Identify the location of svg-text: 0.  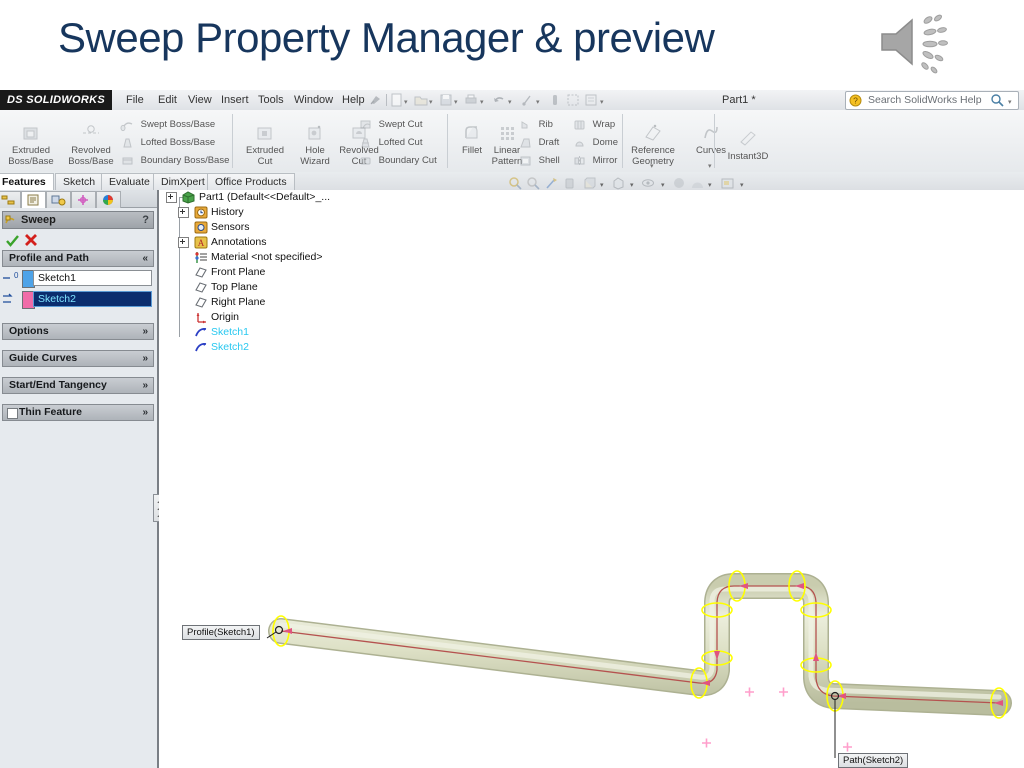
(16, 275).